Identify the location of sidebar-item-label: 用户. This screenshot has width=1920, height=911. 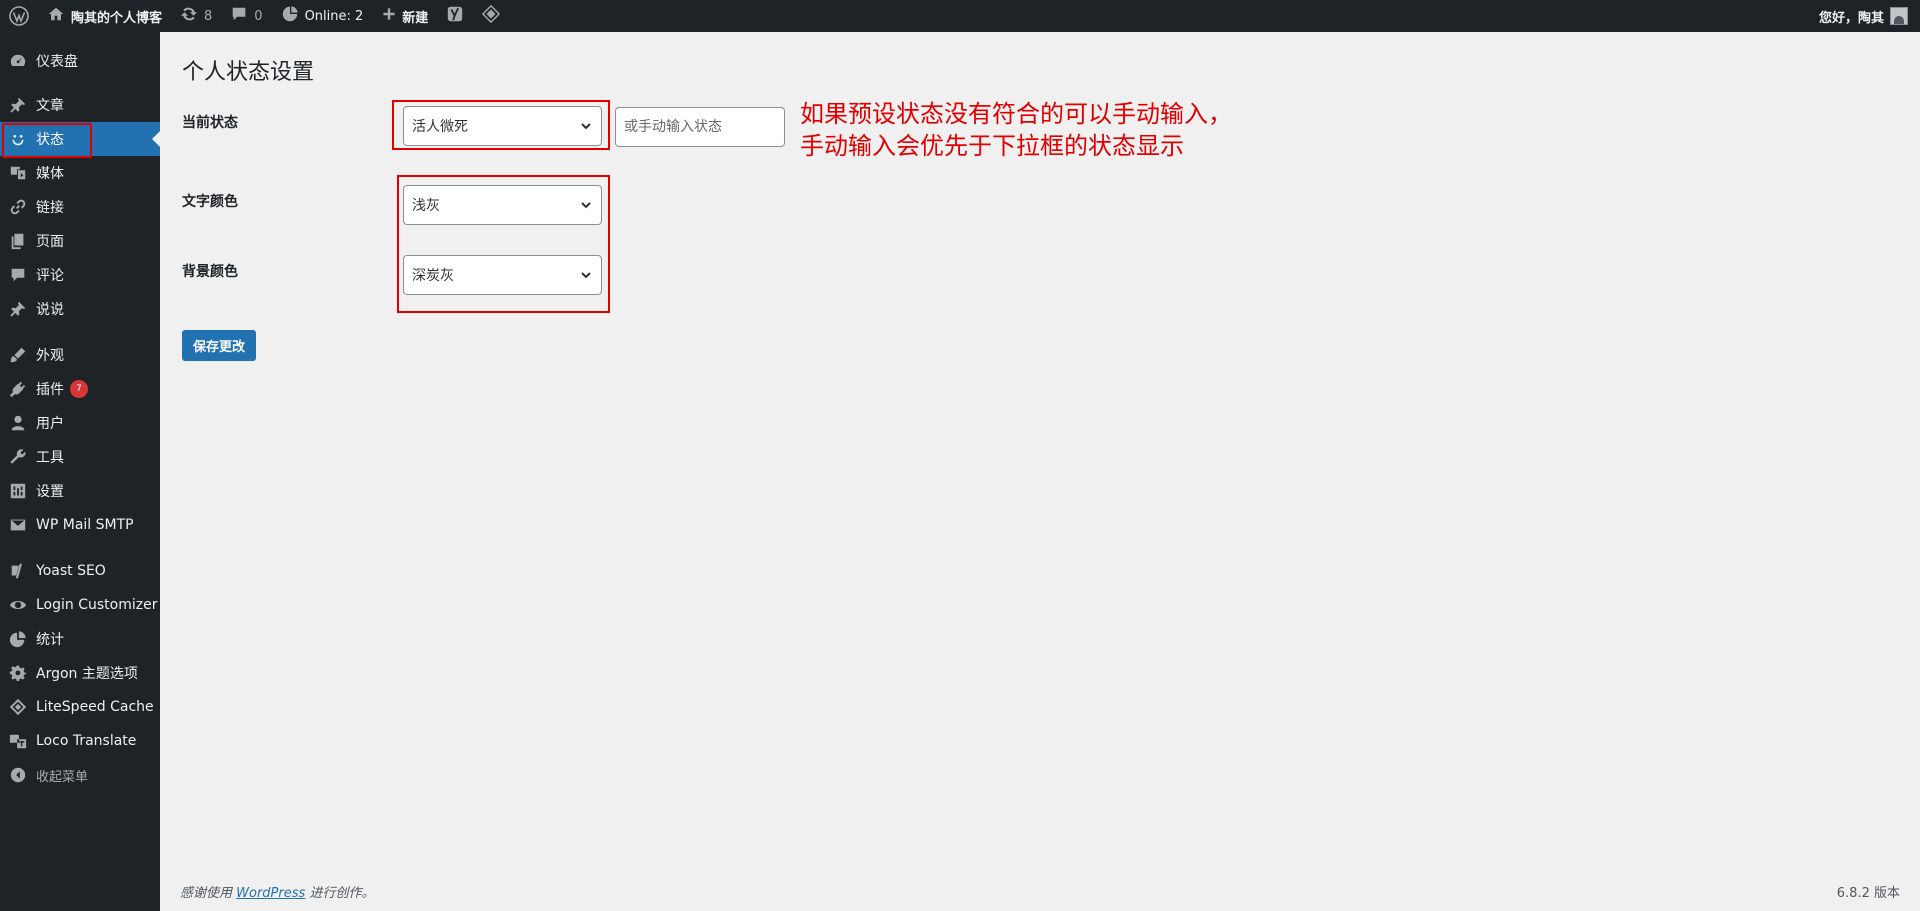
(50, 424).